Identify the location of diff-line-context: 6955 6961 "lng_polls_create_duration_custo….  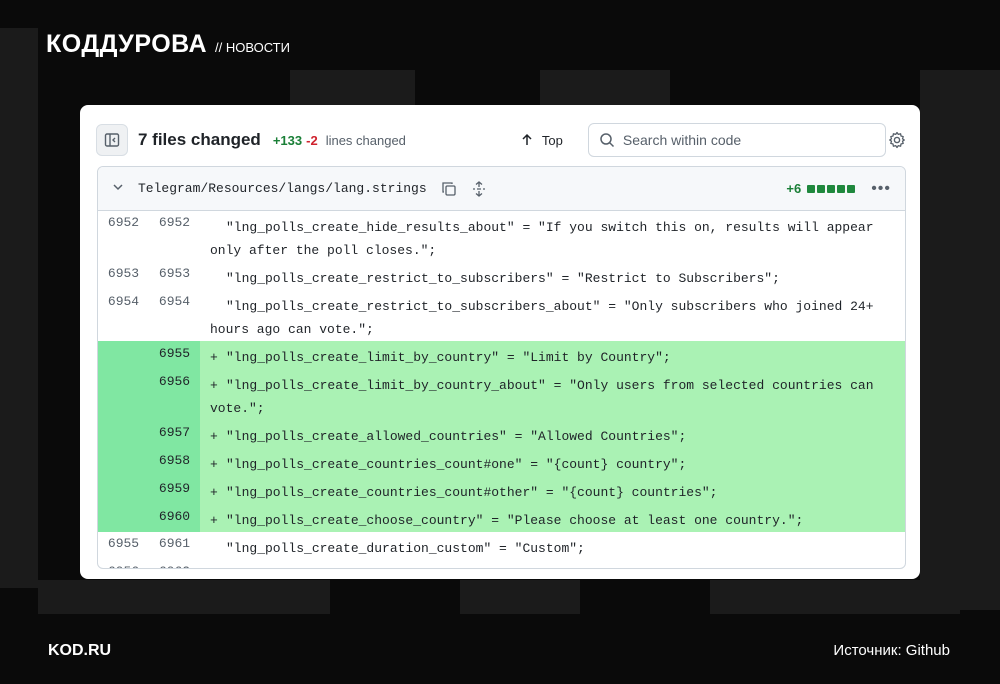
(501, 546).